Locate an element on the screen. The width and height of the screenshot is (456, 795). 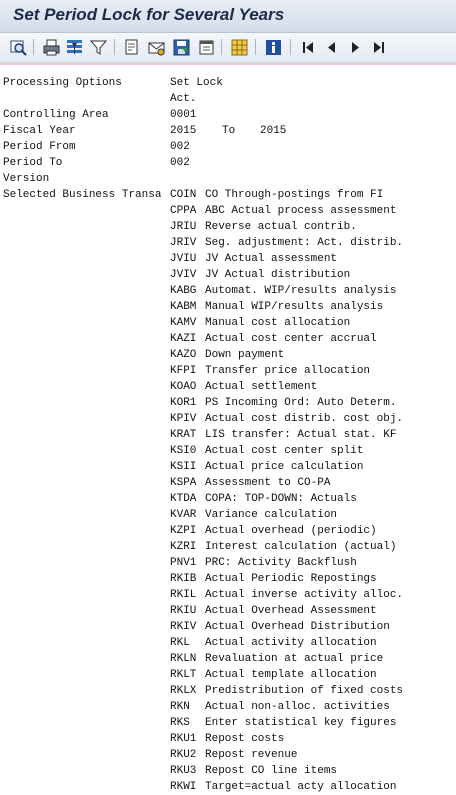
transaction-description: COPA: TOP-DOWN: Actuals is located at coordinates (281, 499).